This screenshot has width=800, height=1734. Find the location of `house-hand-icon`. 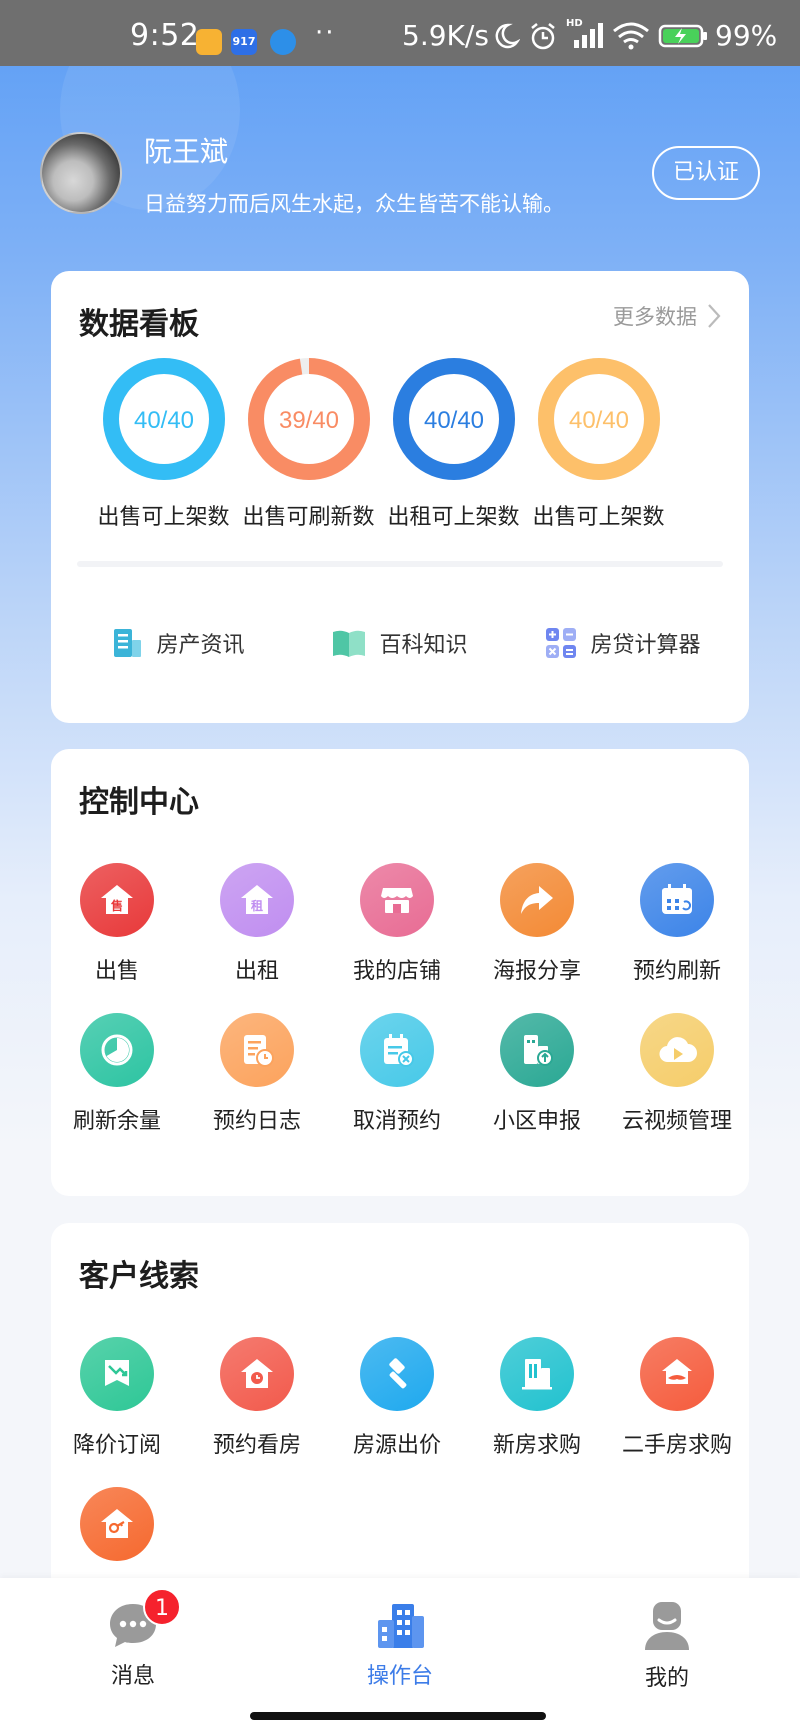

house-hand-icon is located at coordinates (677, 1374).